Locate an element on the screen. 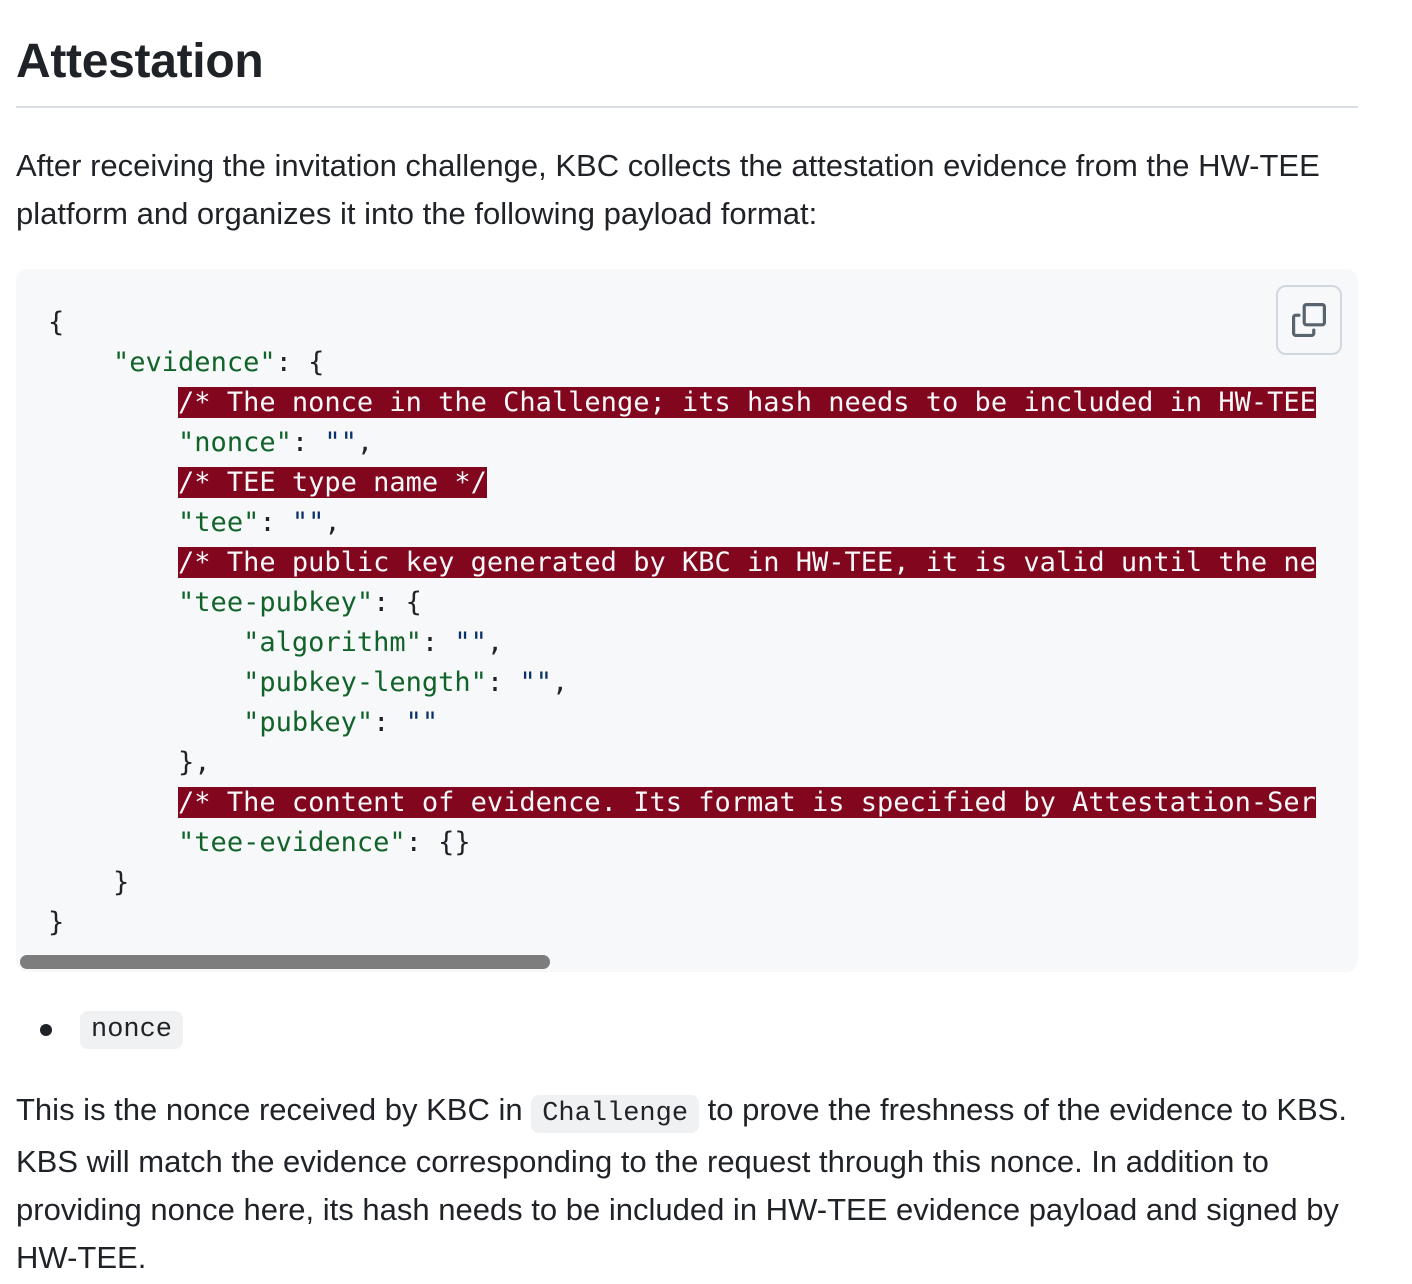 The height and width of the screenshot is (1284, 1412). horizontal-scrollbar-thumb is located at coordinates (285, 962).